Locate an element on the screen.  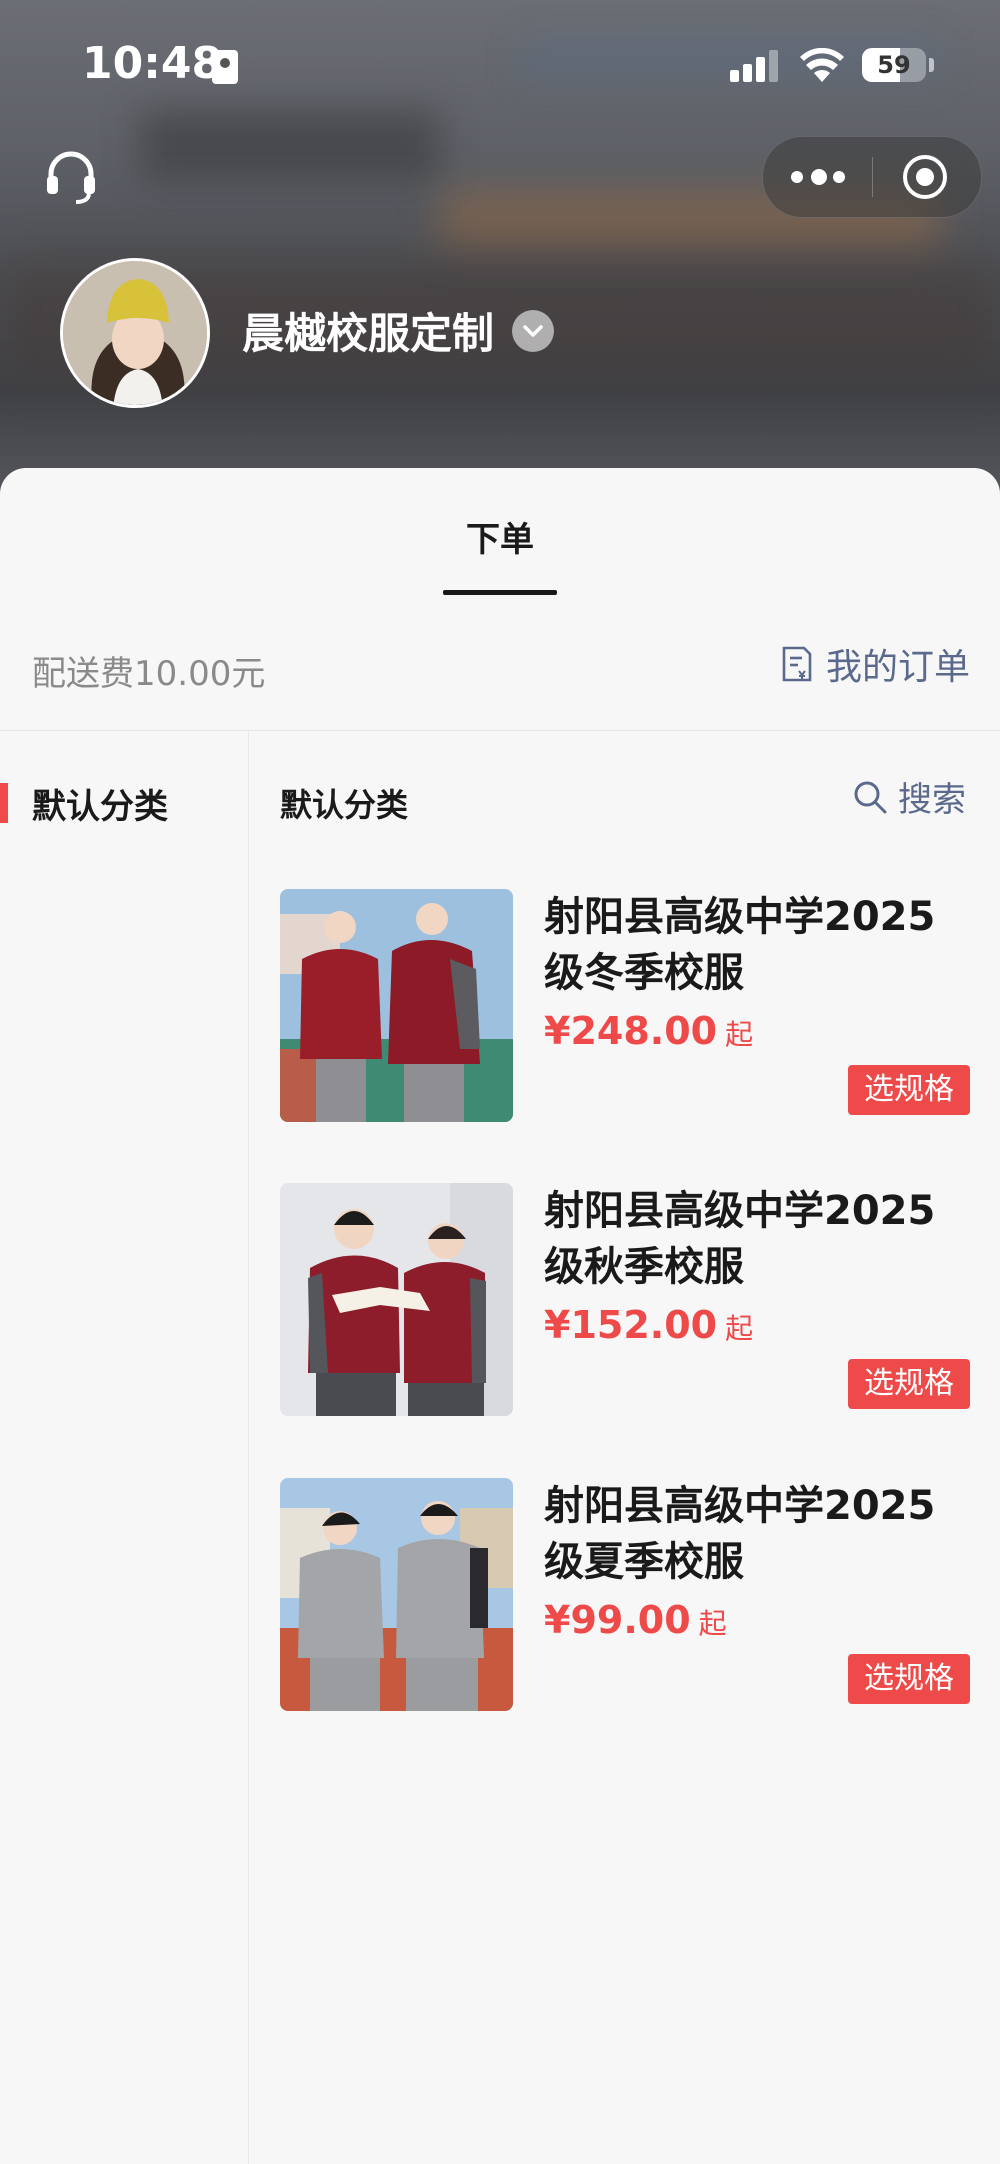
battery-icon: 59 is located at coordinates (894, 65).